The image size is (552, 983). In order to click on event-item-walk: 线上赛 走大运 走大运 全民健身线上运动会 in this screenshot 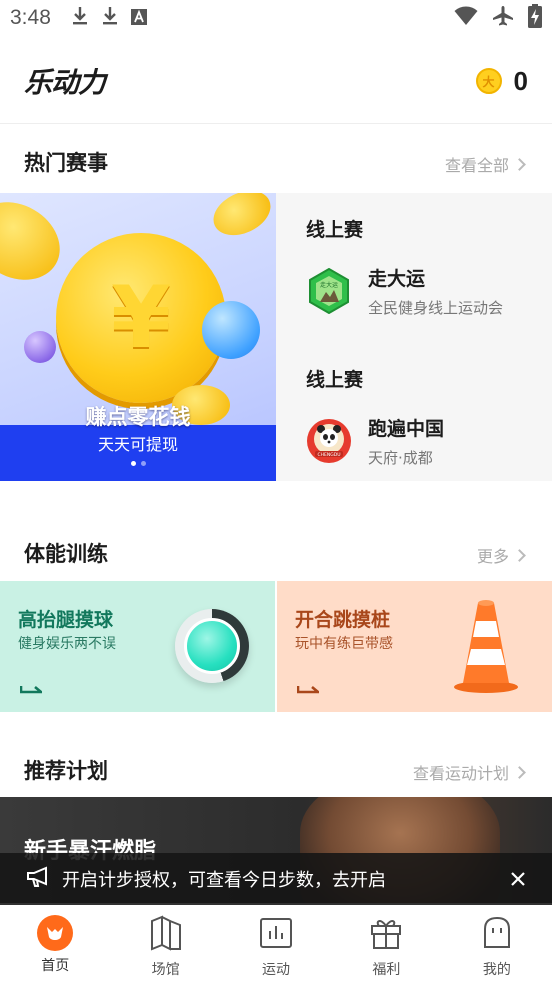, I will do `click(426, 266)`.